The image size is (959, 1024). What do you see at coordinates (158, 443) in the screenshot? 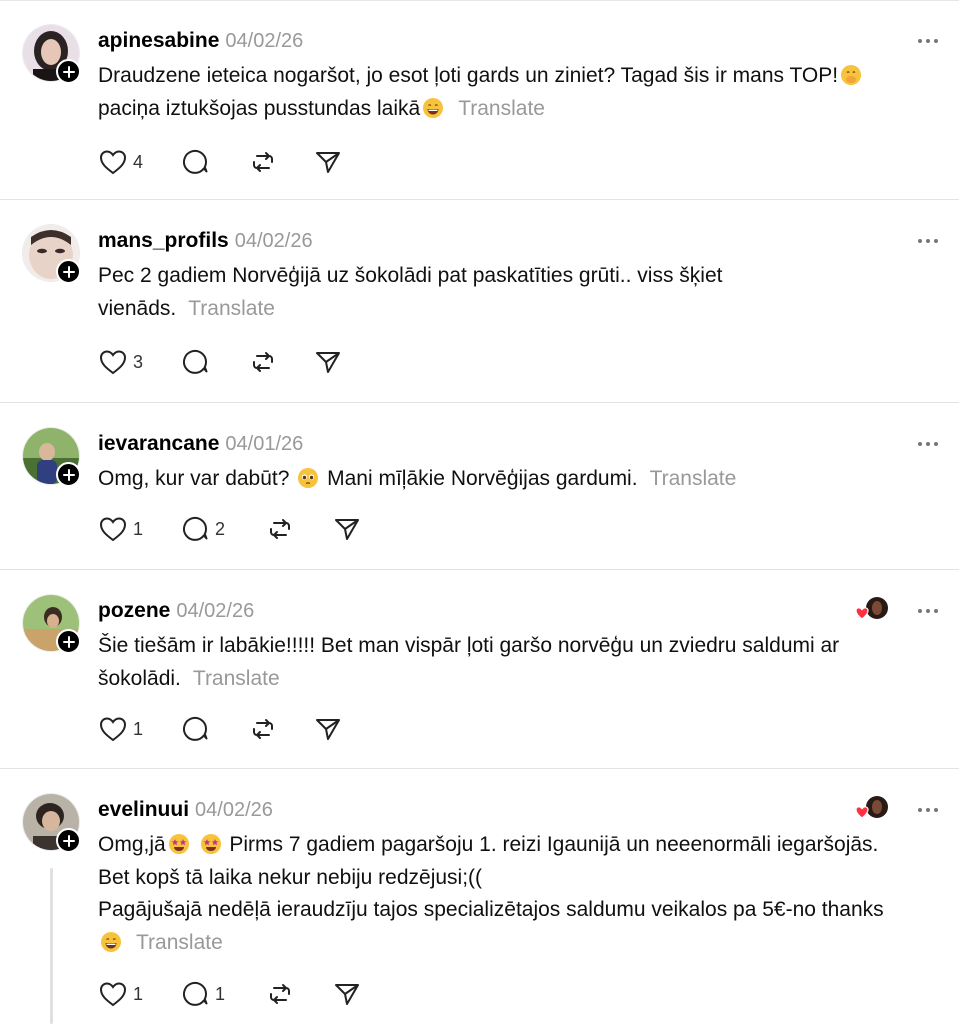
I see `username: ievarancane` at bounding box center [158, 443].